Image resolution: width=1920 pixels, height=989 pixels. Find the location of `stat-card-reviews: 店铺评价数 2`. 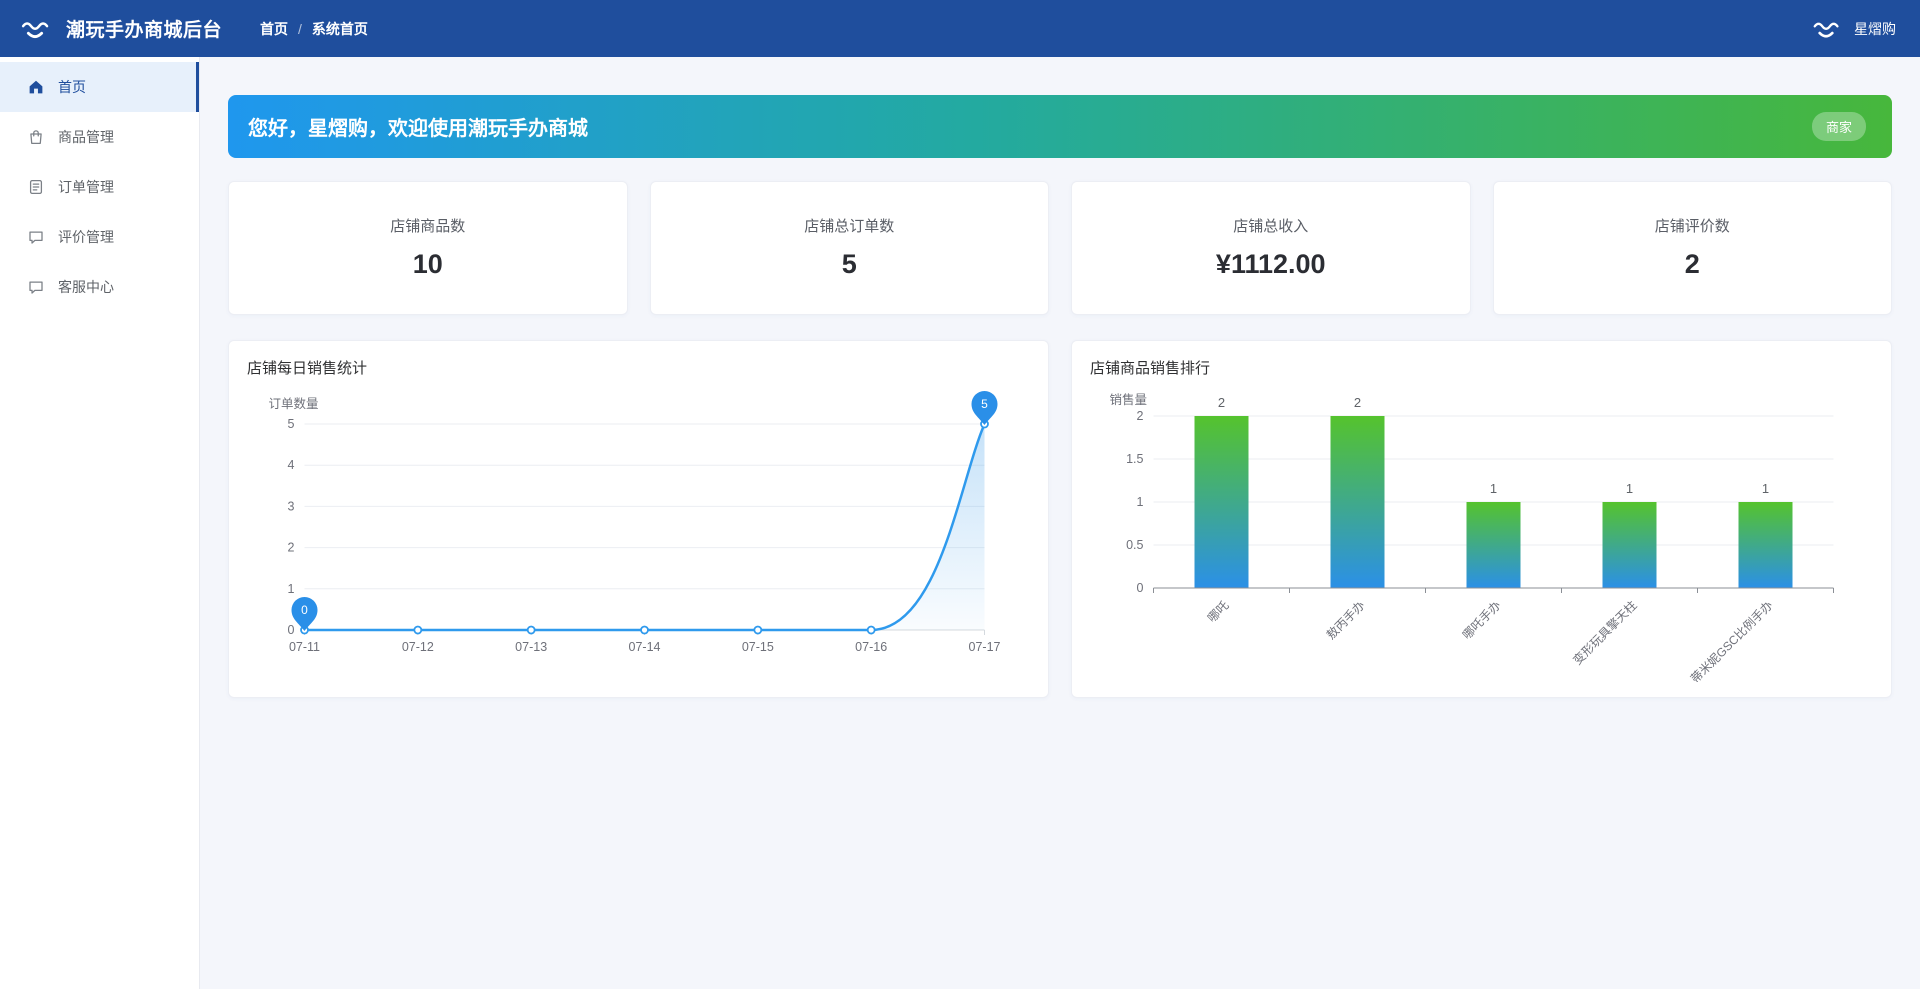

stat-card-reviews: 店铺评价数 2 is located at coordinates (1692, 248).